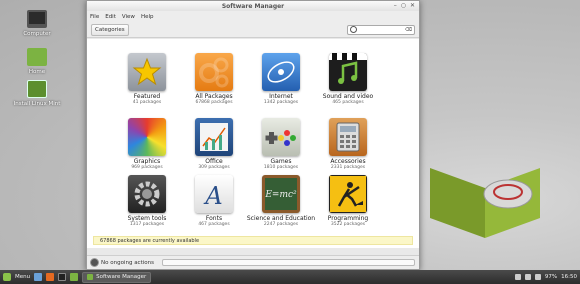 This screenshot has width=580, height=284. What do you see at coordinates (412, 5) in the screenshot?
I see `close-button: ✕` at bounding box center [412, 5].